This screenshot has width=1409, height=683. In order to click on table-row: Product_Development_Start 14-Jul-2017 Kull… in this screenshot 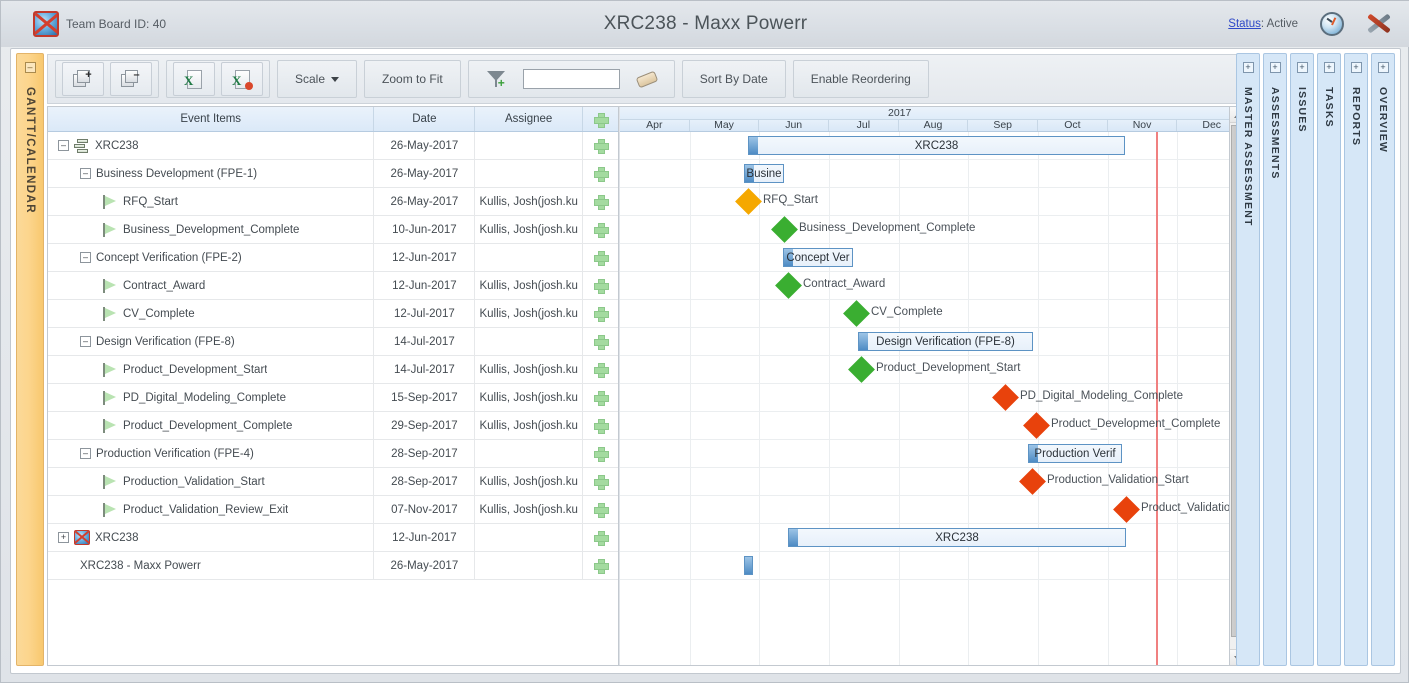, I will do `click(333, 370)`.